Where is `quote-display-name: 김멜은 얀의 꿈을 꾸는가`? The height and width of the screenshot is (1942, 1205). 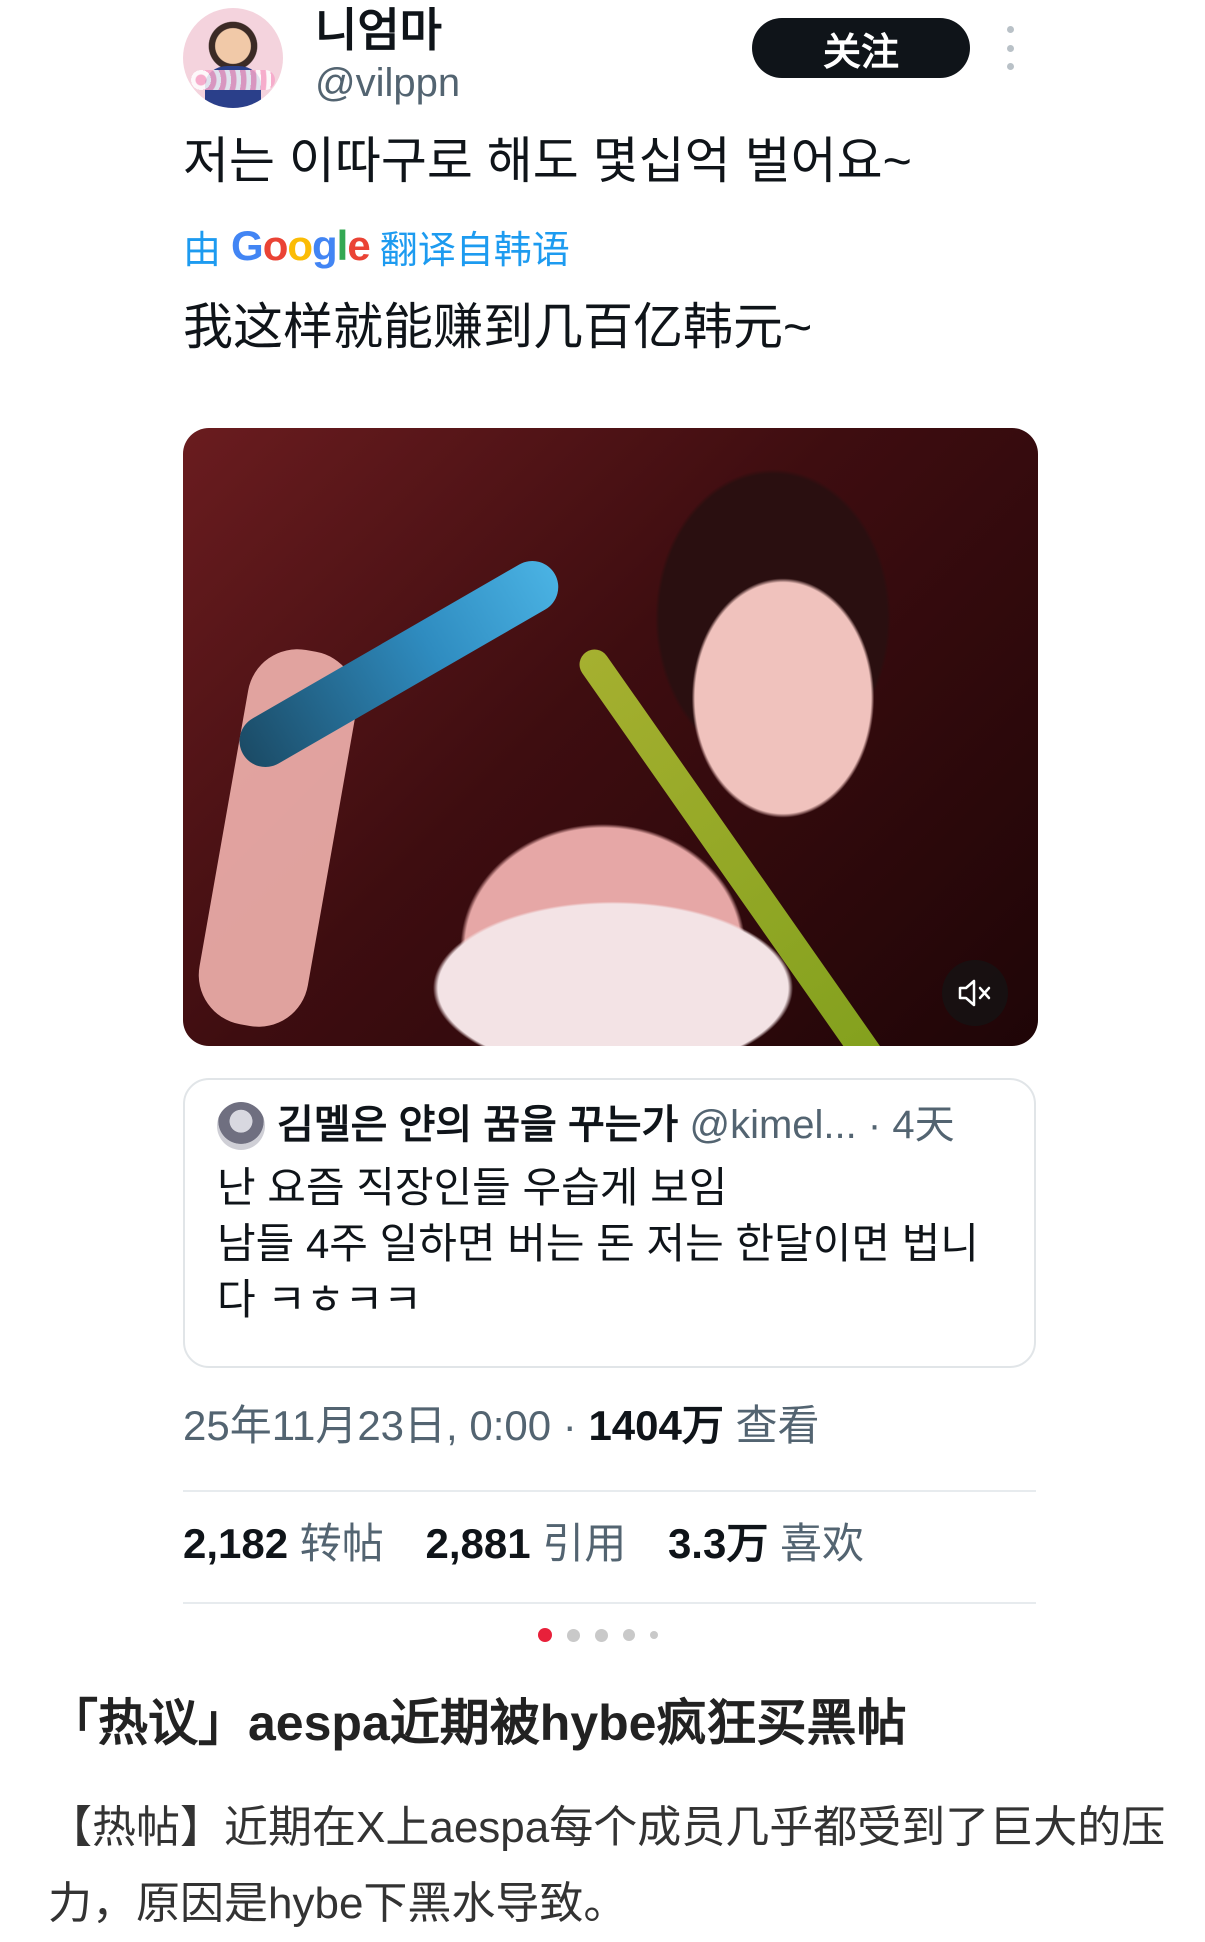
quote-display-name: 김멜은 얀의 꿈을 꾸는가 is located at coordinates (477, 1125).